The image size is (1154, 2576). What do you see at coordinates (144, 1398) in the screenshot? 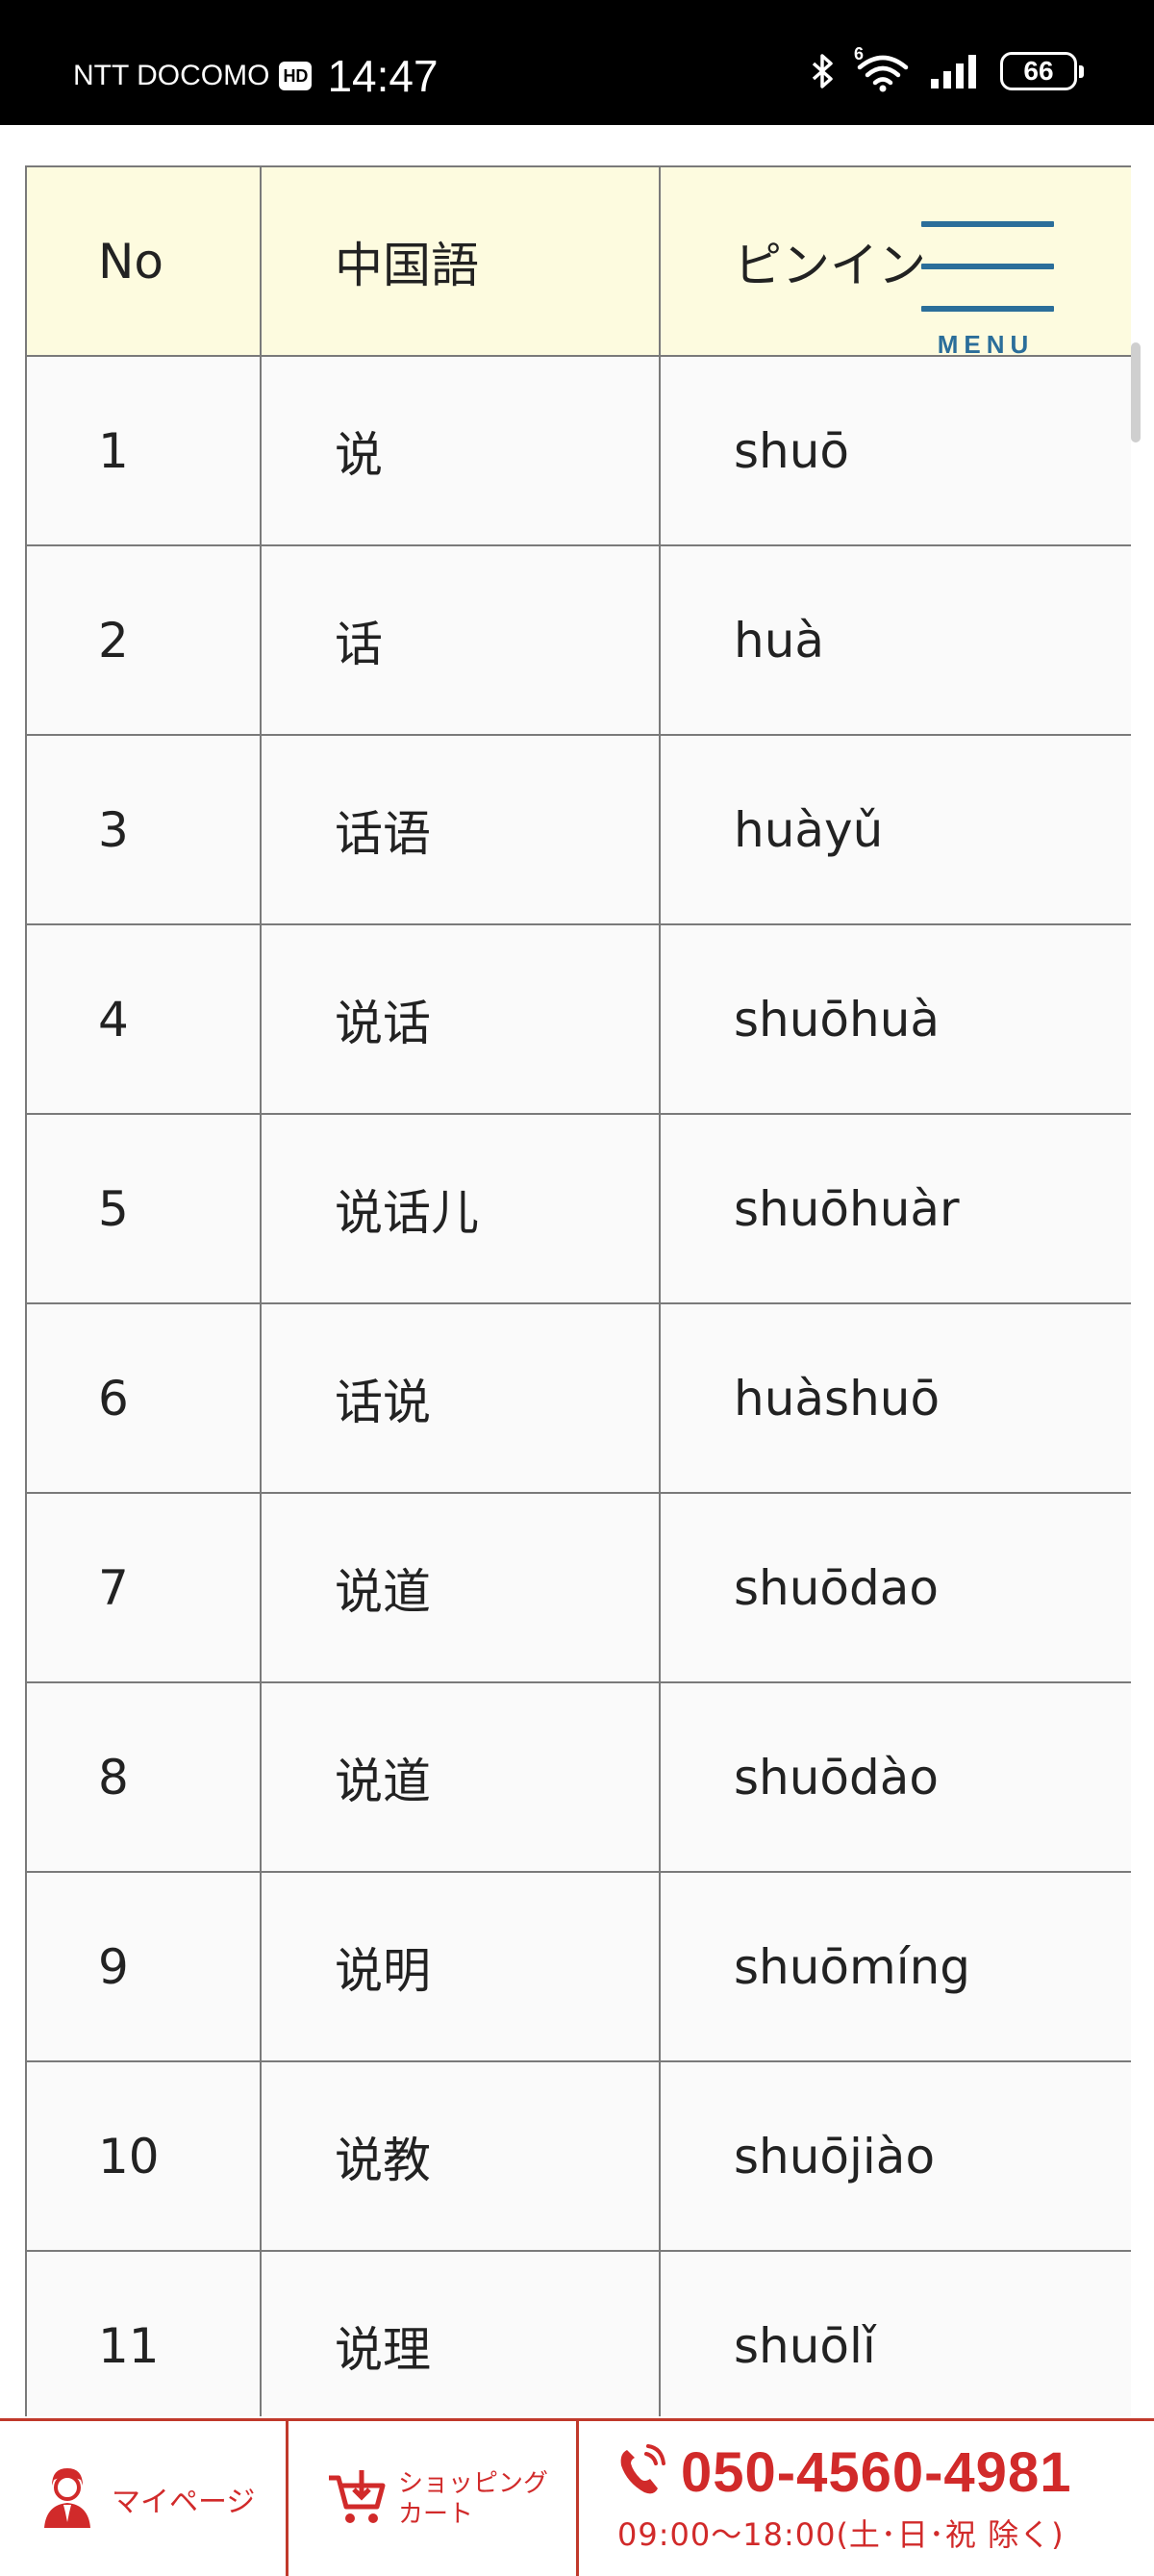
I see `cell-no: 6` at bounding box center [144, 1398].